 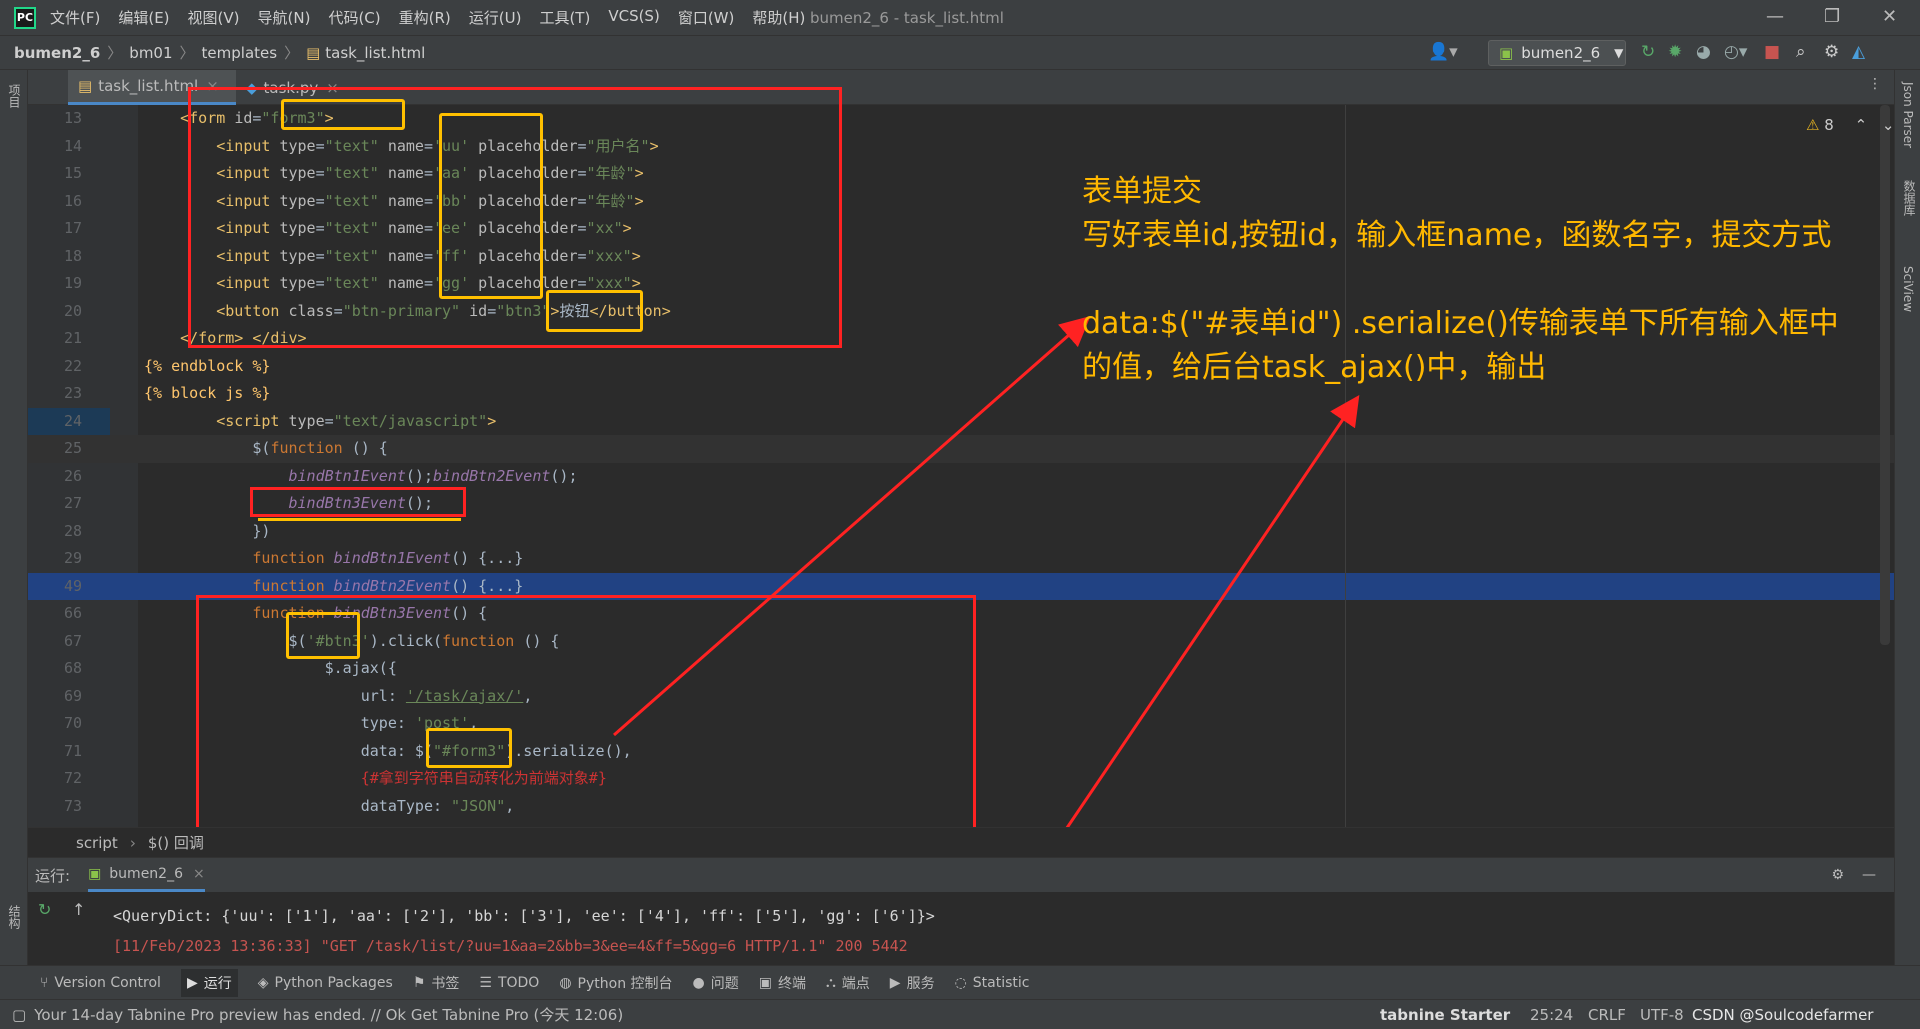 What do you see at coordinates (698, 982) in the screenshot?
I see `problems-icon: ●` at bounding box center [698, 982].